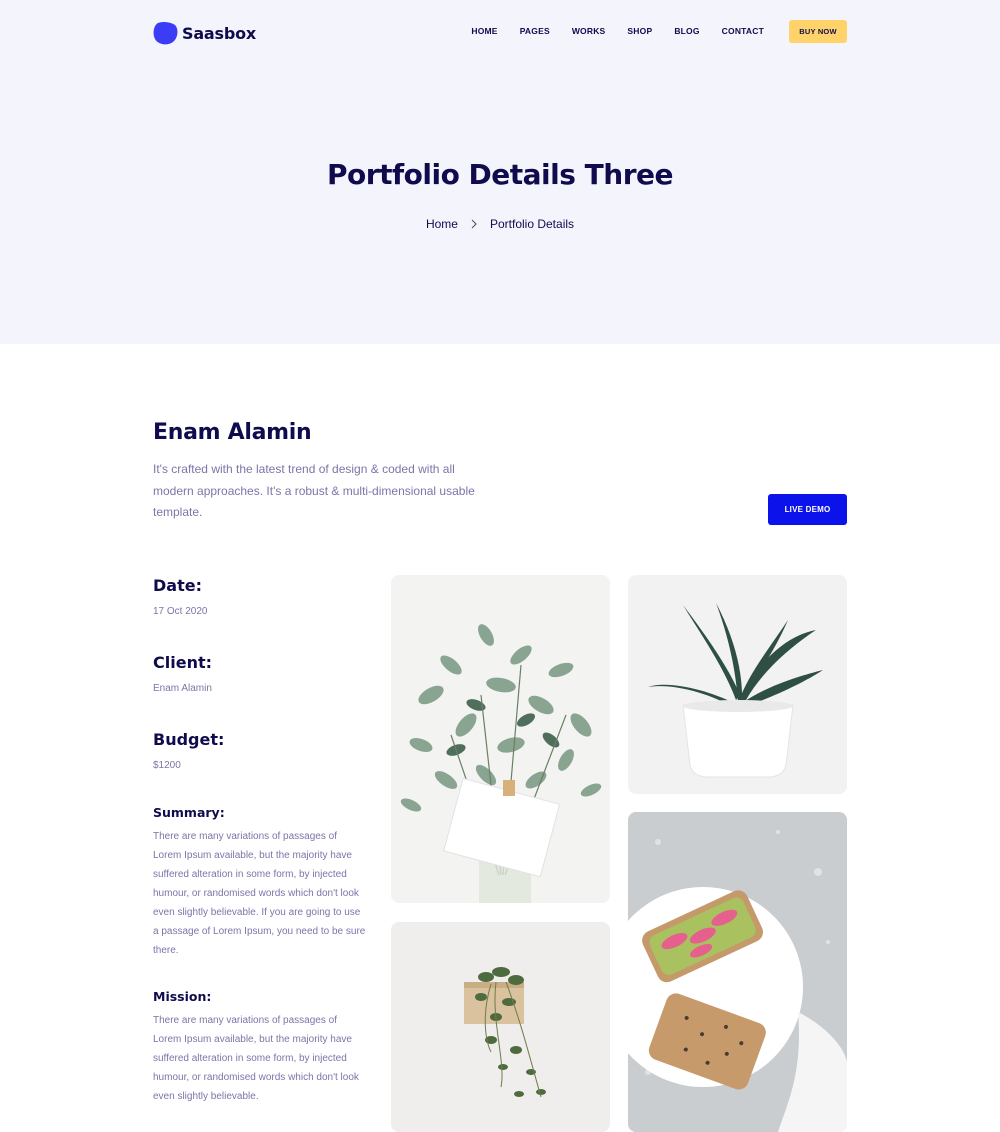  I want to click on nav-item-contact: CONTACT, so click(743, 31).